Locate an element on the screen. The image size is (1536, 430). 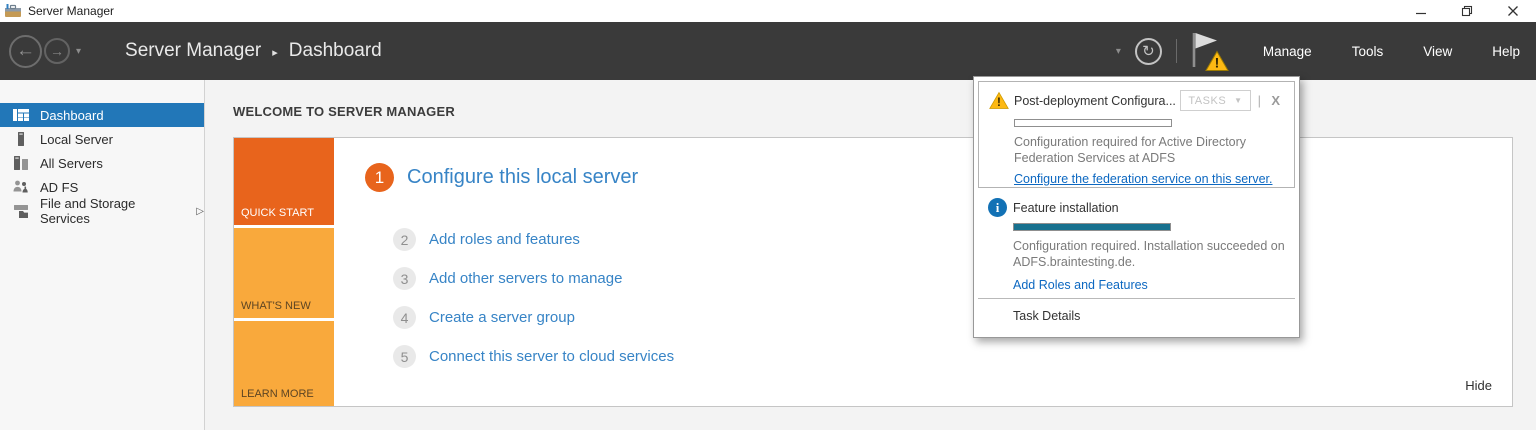
back-button: ← is located at coordinates (25, 51).